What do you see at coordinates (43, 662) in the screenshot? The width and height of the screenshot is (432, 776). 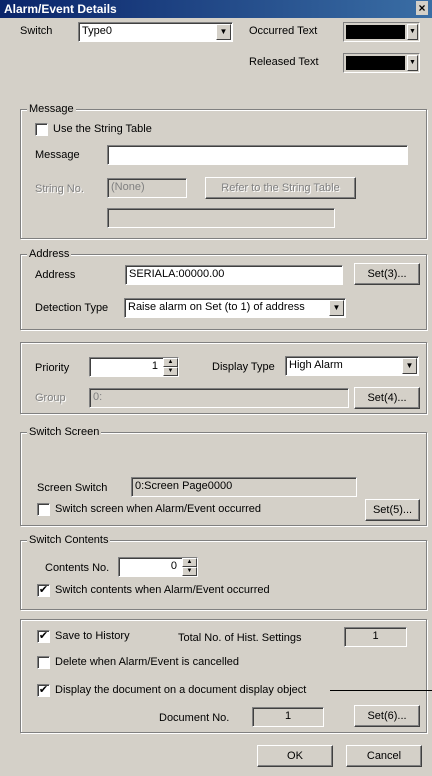 I see `delete-when-cancelled-checkbox` at bounding box center [43, 662].